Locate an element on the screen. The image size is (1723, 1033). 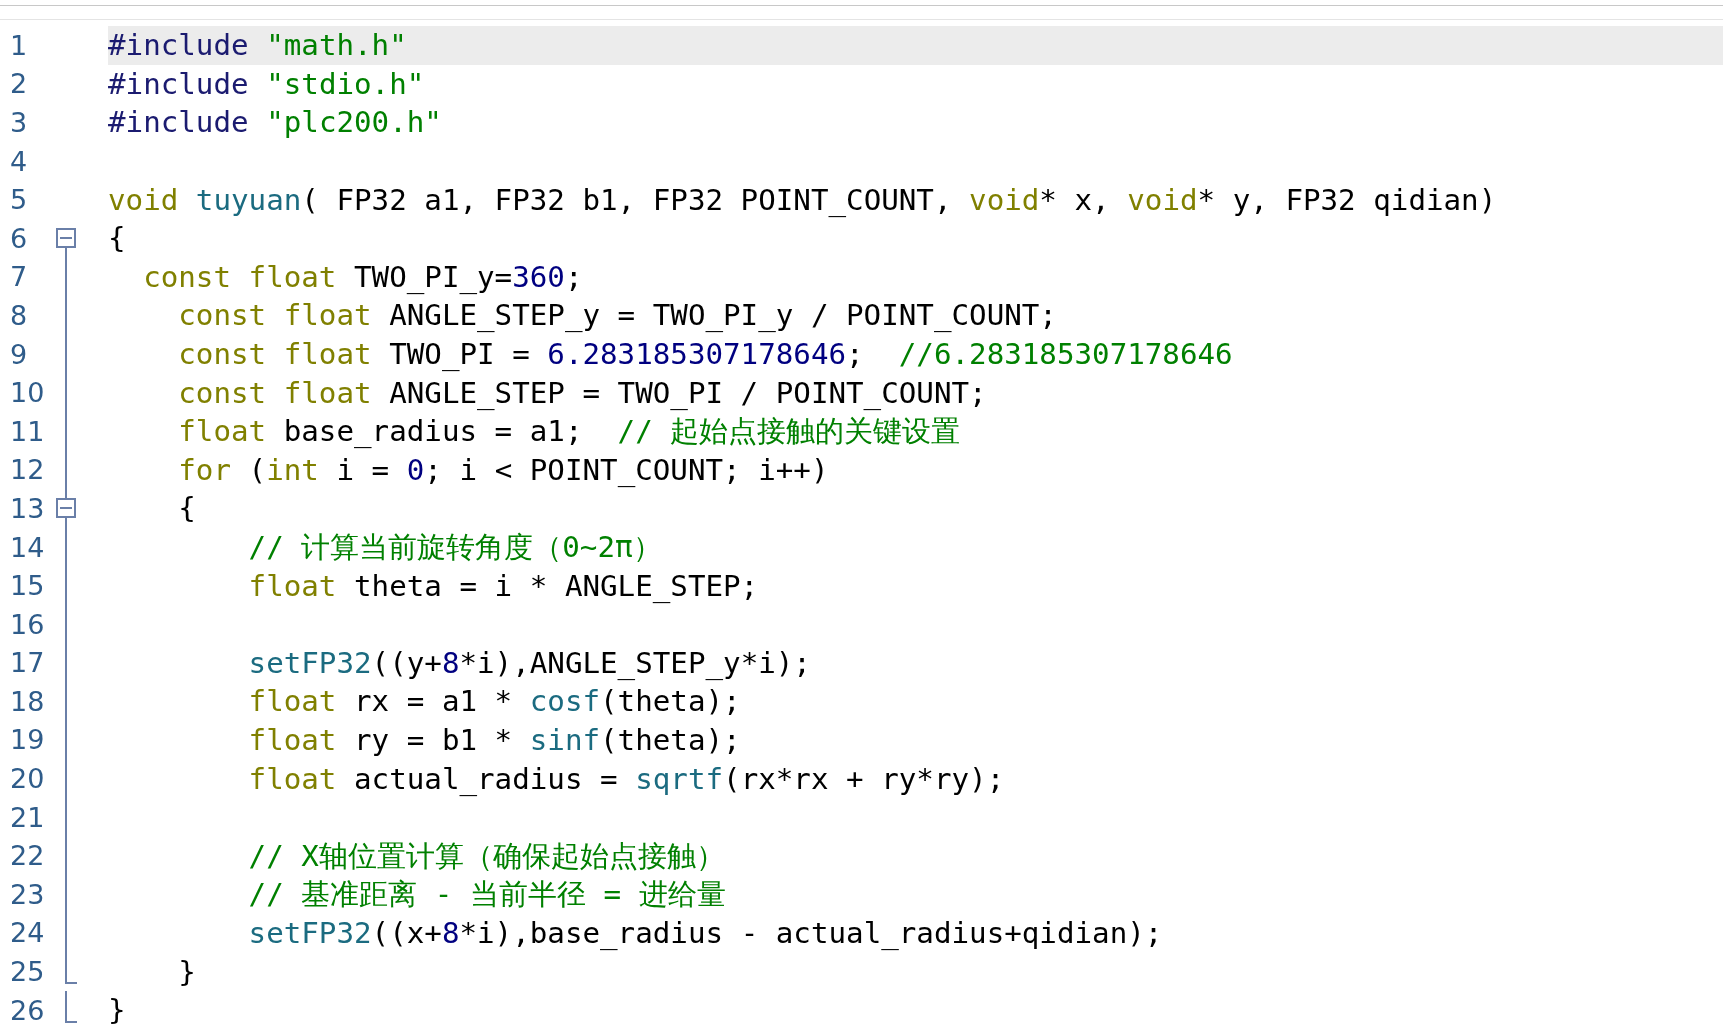
line-number: 10 is located at coordinates (27, 393).